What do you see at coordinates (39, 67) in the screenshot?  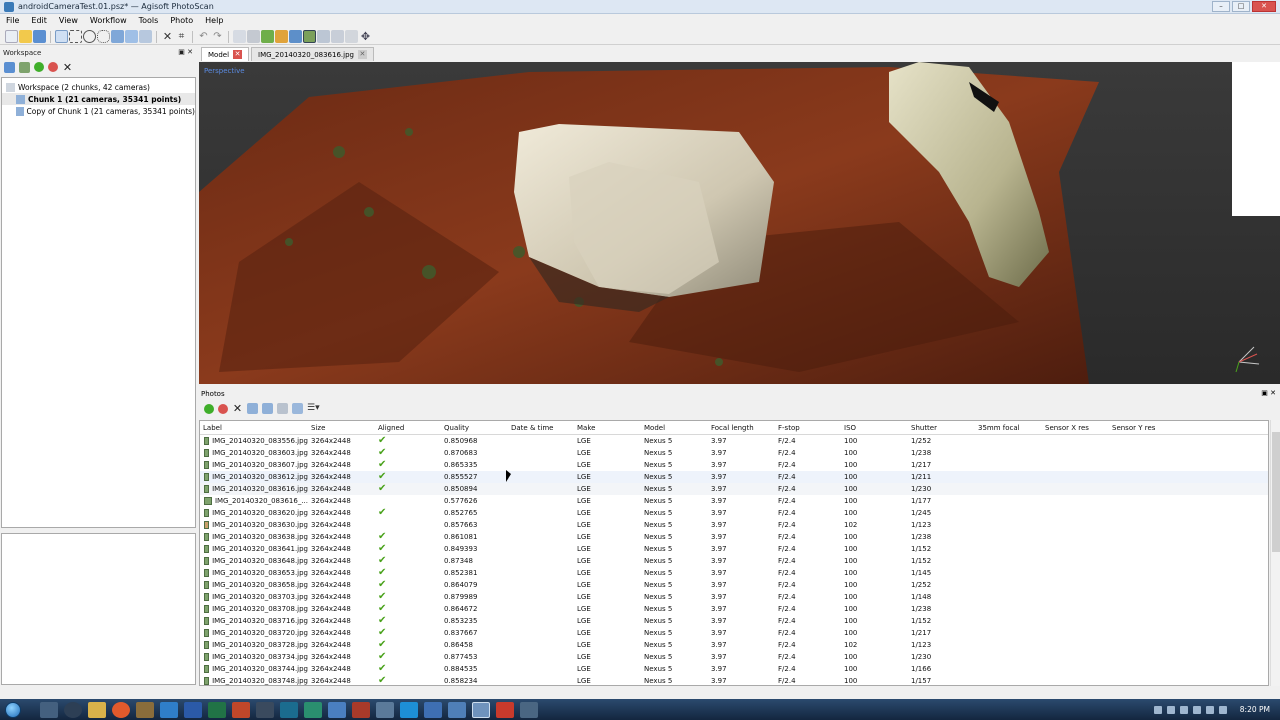 I see `enable-icon` at bounding box center [39, 67].